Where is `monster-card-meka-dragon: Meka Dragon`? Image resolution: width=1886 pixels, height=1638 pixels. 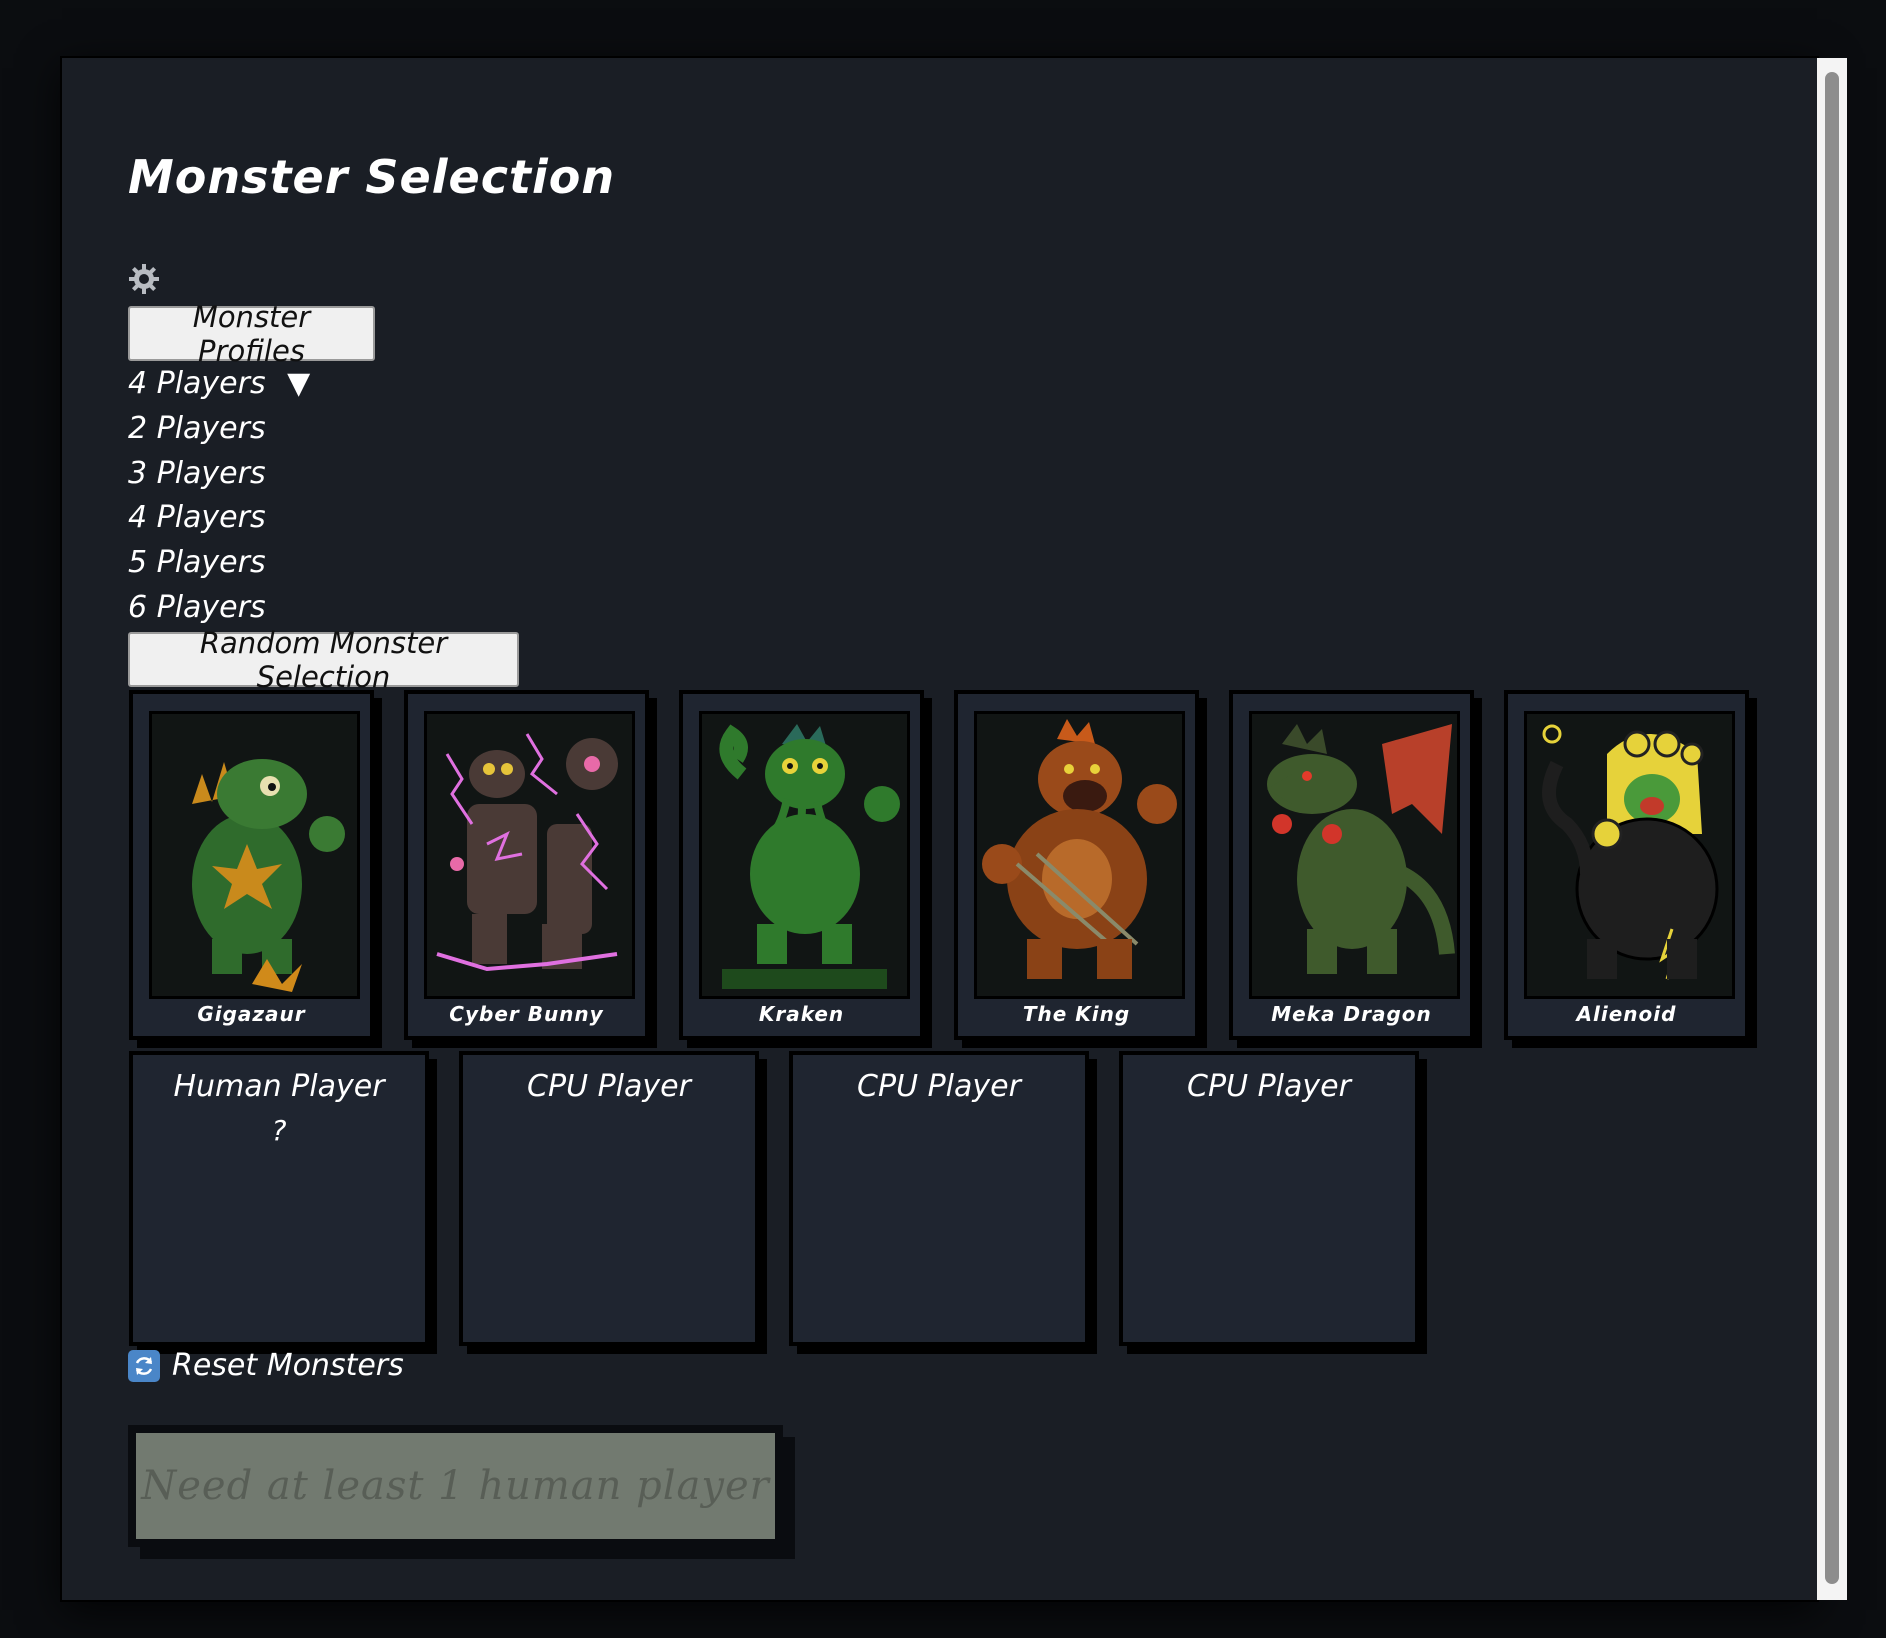
monster-card-meka-dragon: Meka Dragon is located at coordinates (1351, 865).